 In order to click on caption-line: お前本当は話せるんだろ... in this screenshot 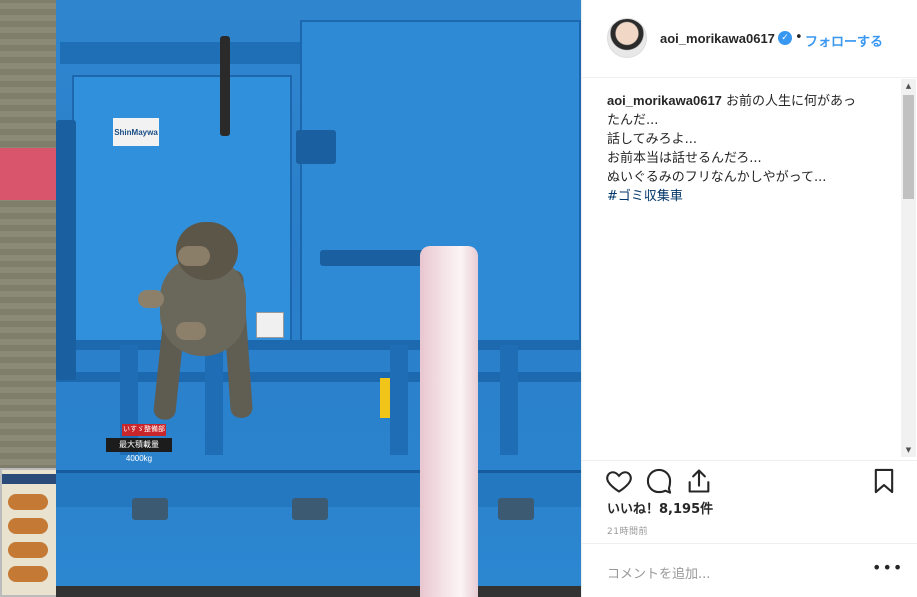, I will do `click(684, 158)`.